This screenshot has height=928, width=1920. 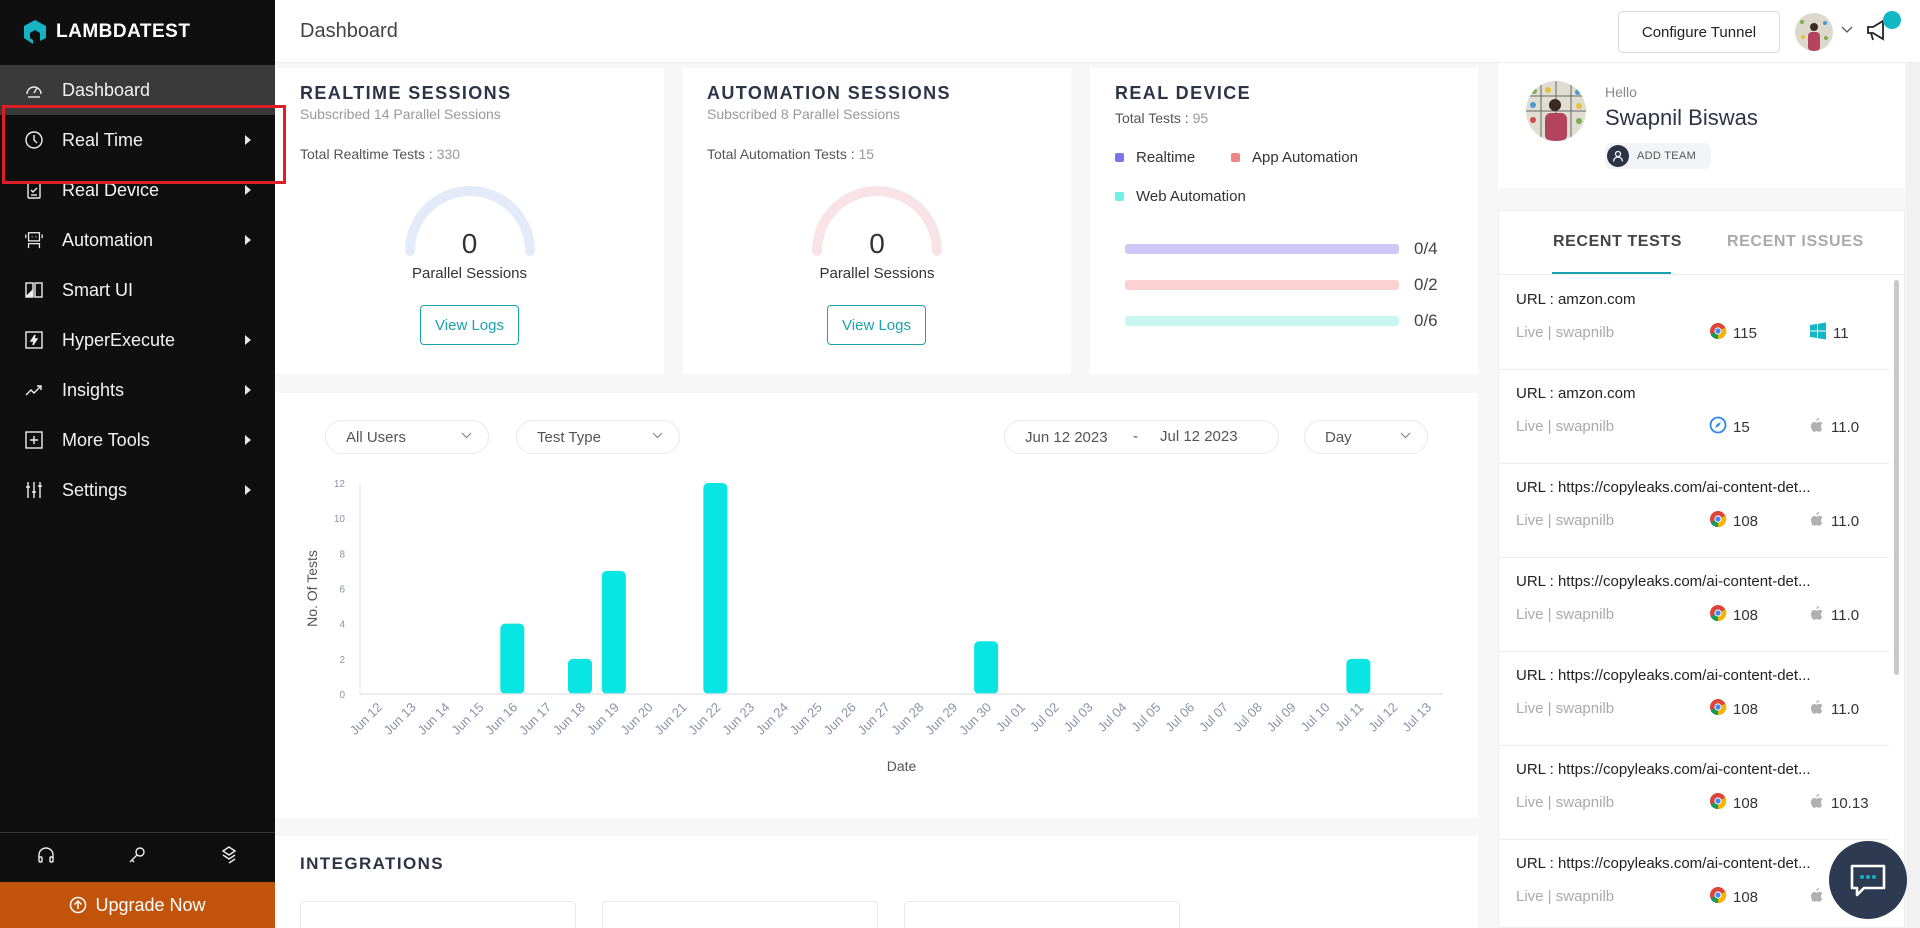 What do you see at coordinates (1829, 333) in the screenshot?
I see `test-os: 11` at bounding box center [1829, 333].